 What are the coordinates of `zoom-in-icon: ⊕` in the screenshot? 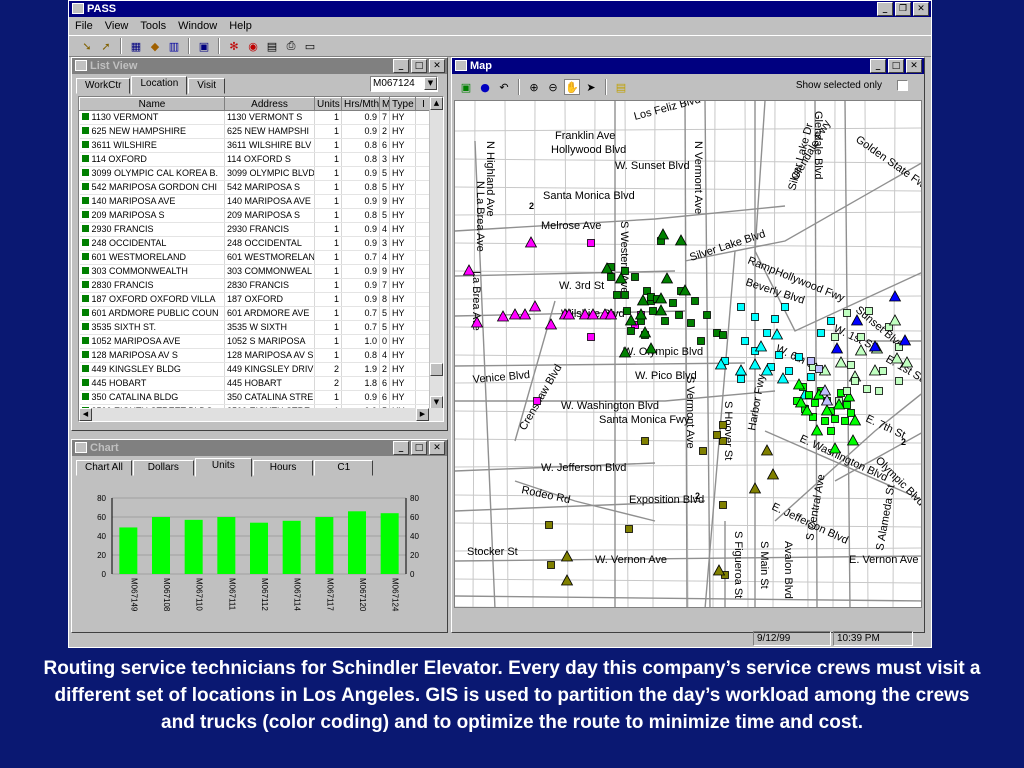 It's located at (534, 87).